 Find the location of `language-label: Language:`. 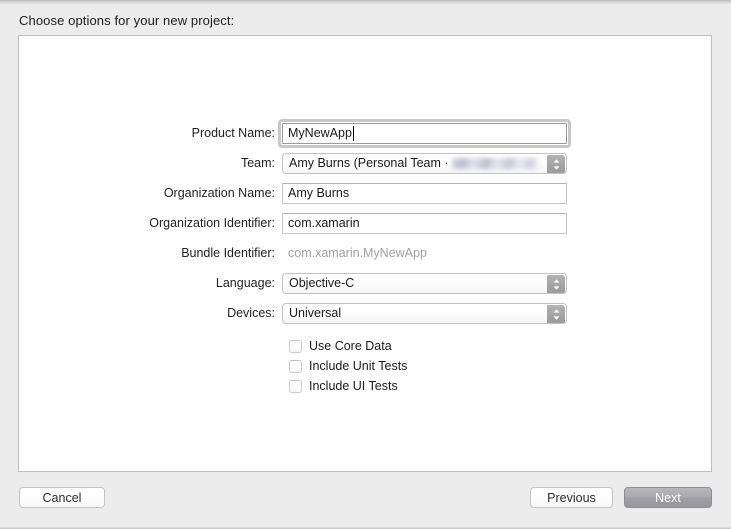

language-label: Language: is located at coordinates (245, 283).